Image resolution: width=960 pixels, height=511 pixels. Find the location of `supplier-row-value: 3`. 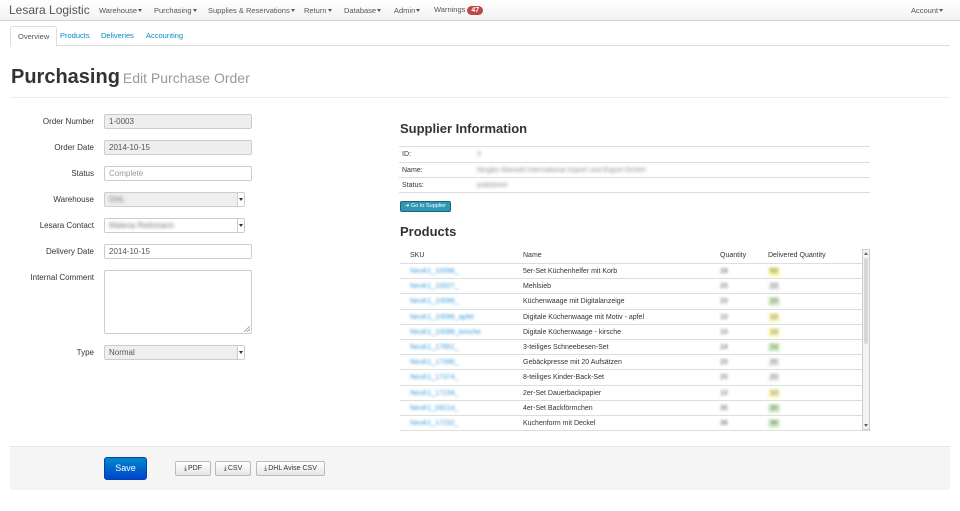

supplier-row-value: 3 is located at coordinates (479, 154).